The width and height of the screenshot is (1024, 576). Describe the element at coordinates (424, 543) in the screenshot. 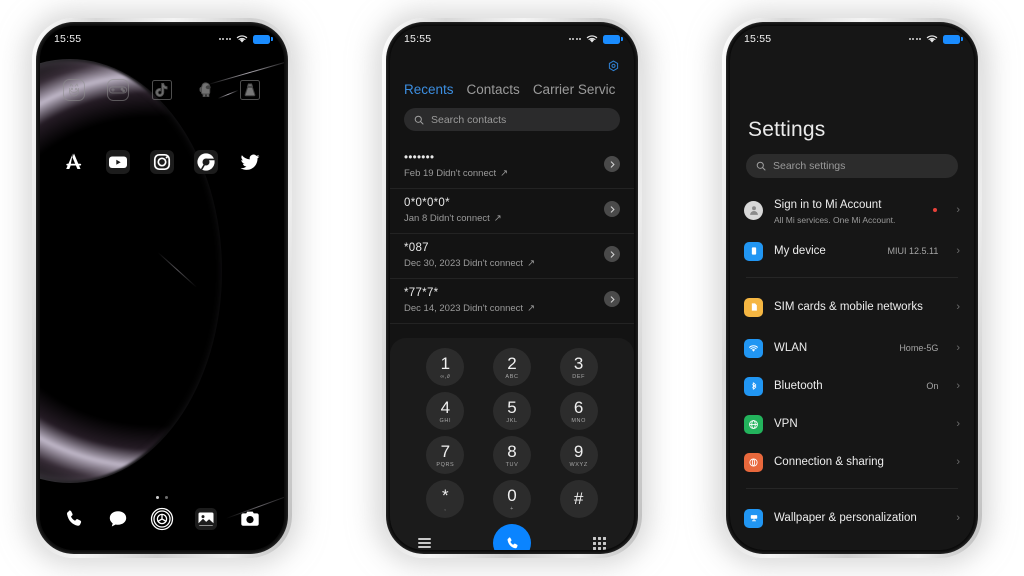

I see `menu-icon` at that location.